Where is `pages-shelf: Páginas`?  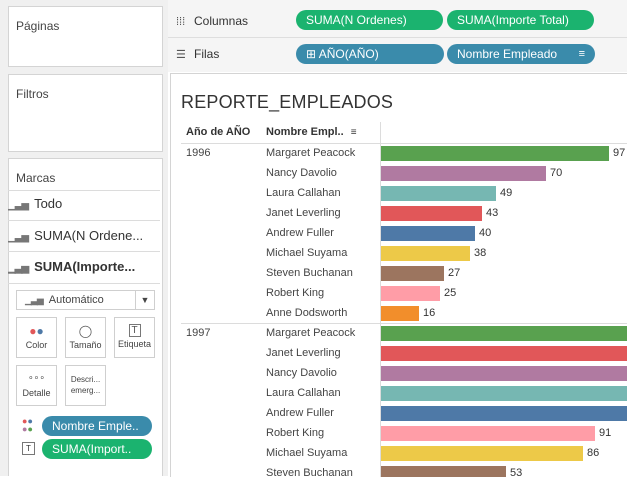
pages-shelf: Páginas is located at coordinates (85, 36).